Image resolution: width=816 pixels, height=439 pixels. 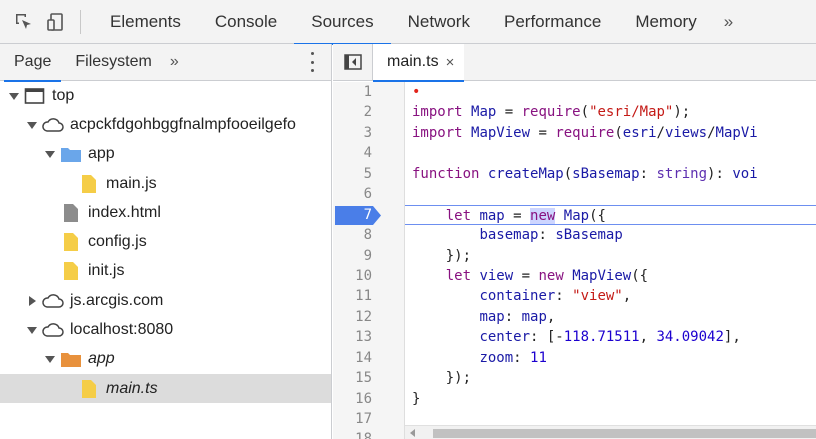 What do you see at coordinates (728, 22) in the screenshot?
I see `more-tabs-button: »` at bounding box center [728, 22].